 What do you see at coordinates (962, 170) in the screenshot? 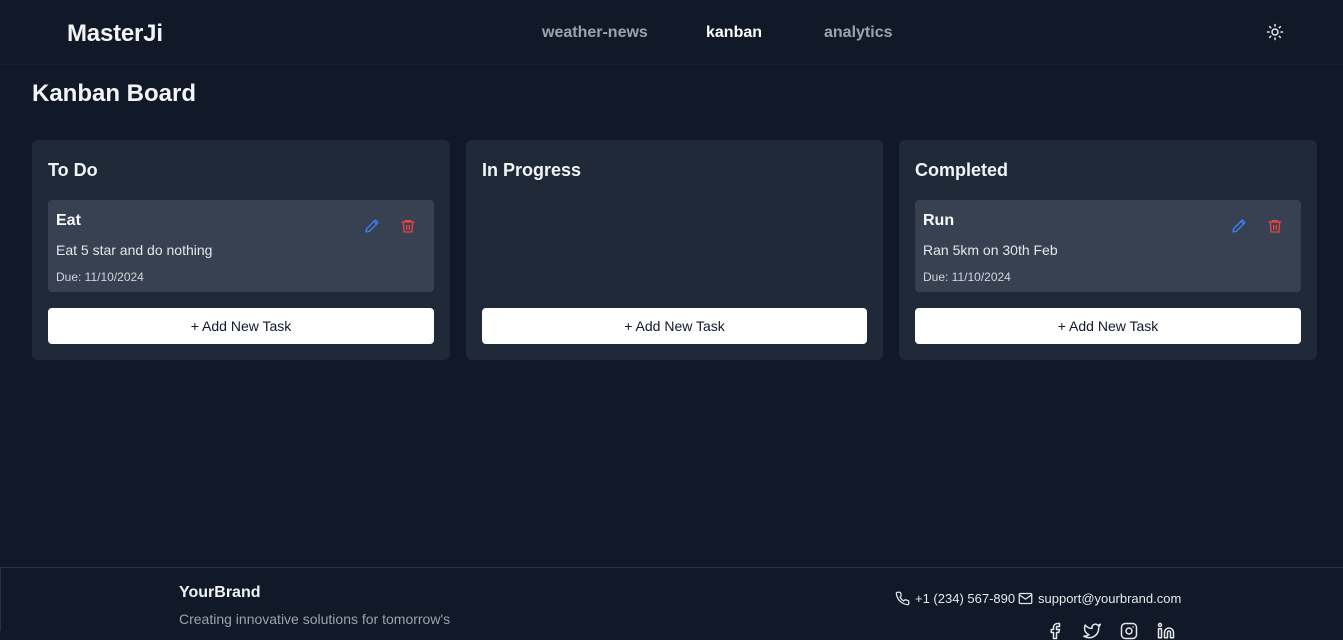
I see `column-title: Completed` at bounding box center [962, 170].